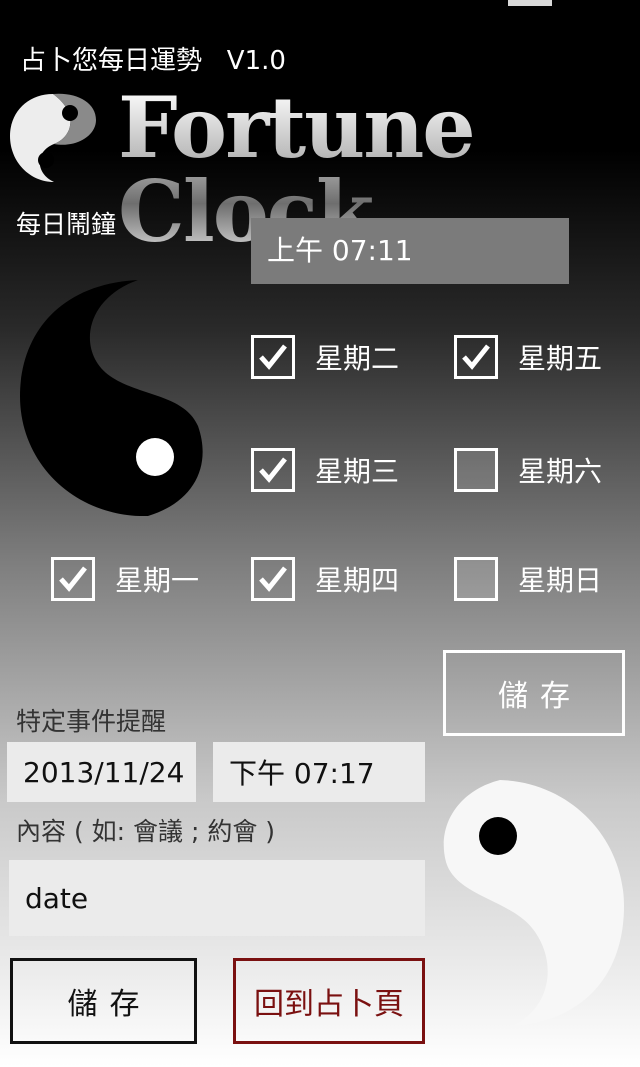 This screenshot has width=640, height=1067. I want to click on daily-alarm-label: 每日鬧鐘, so click(66, 224).